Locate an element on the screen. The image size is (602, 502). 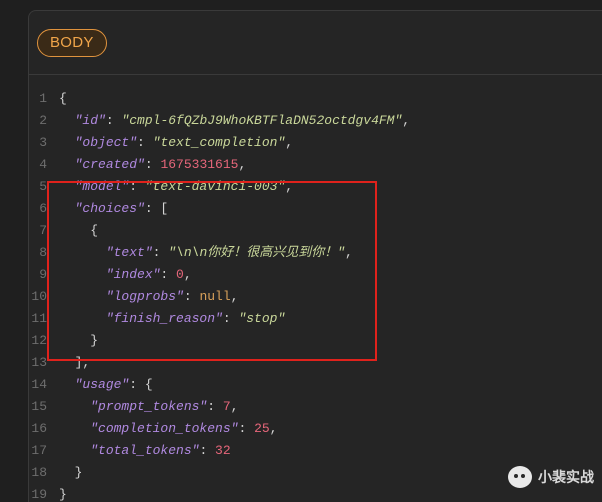
code-token: 0 is located at coordinates (180, 274).